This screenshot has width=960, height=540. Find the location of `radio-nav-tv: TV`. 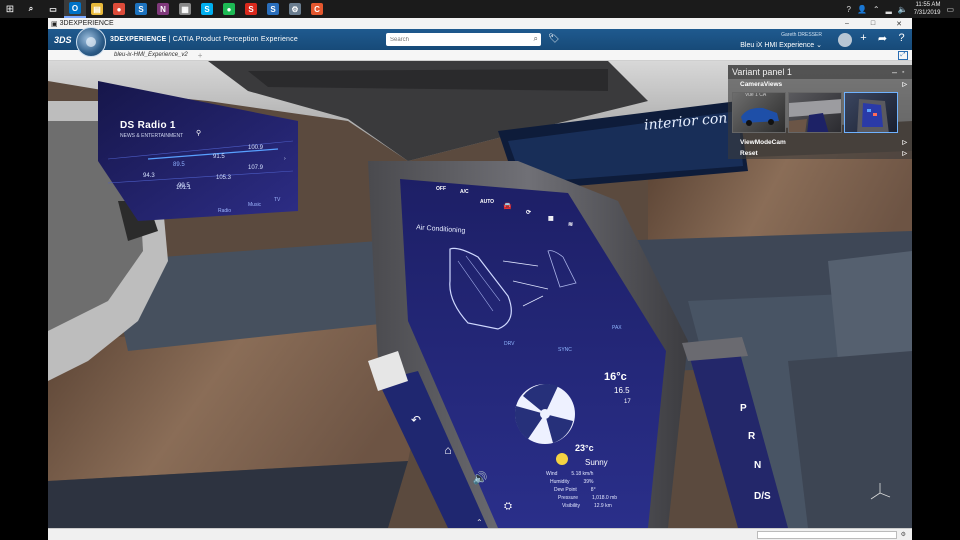

radio-nav-tv: TV is located at coordinates (277, 200).